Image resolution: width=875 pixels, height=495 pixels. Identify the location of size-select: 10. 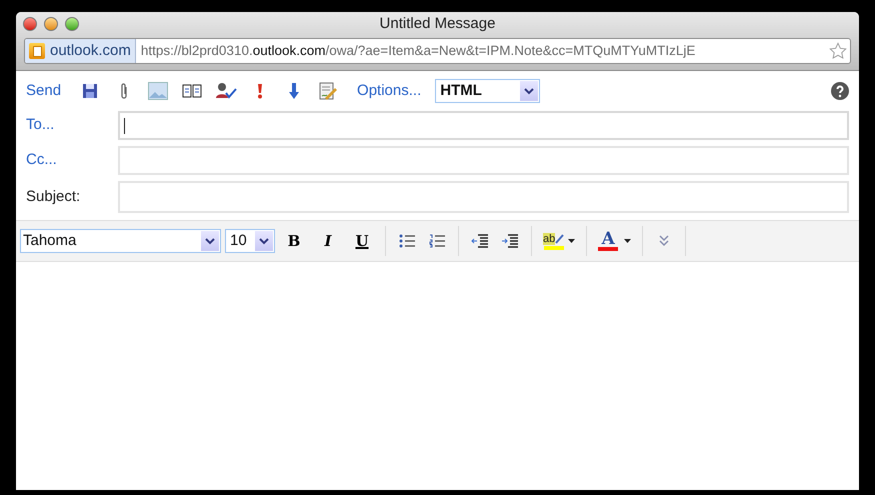
(250, 241).